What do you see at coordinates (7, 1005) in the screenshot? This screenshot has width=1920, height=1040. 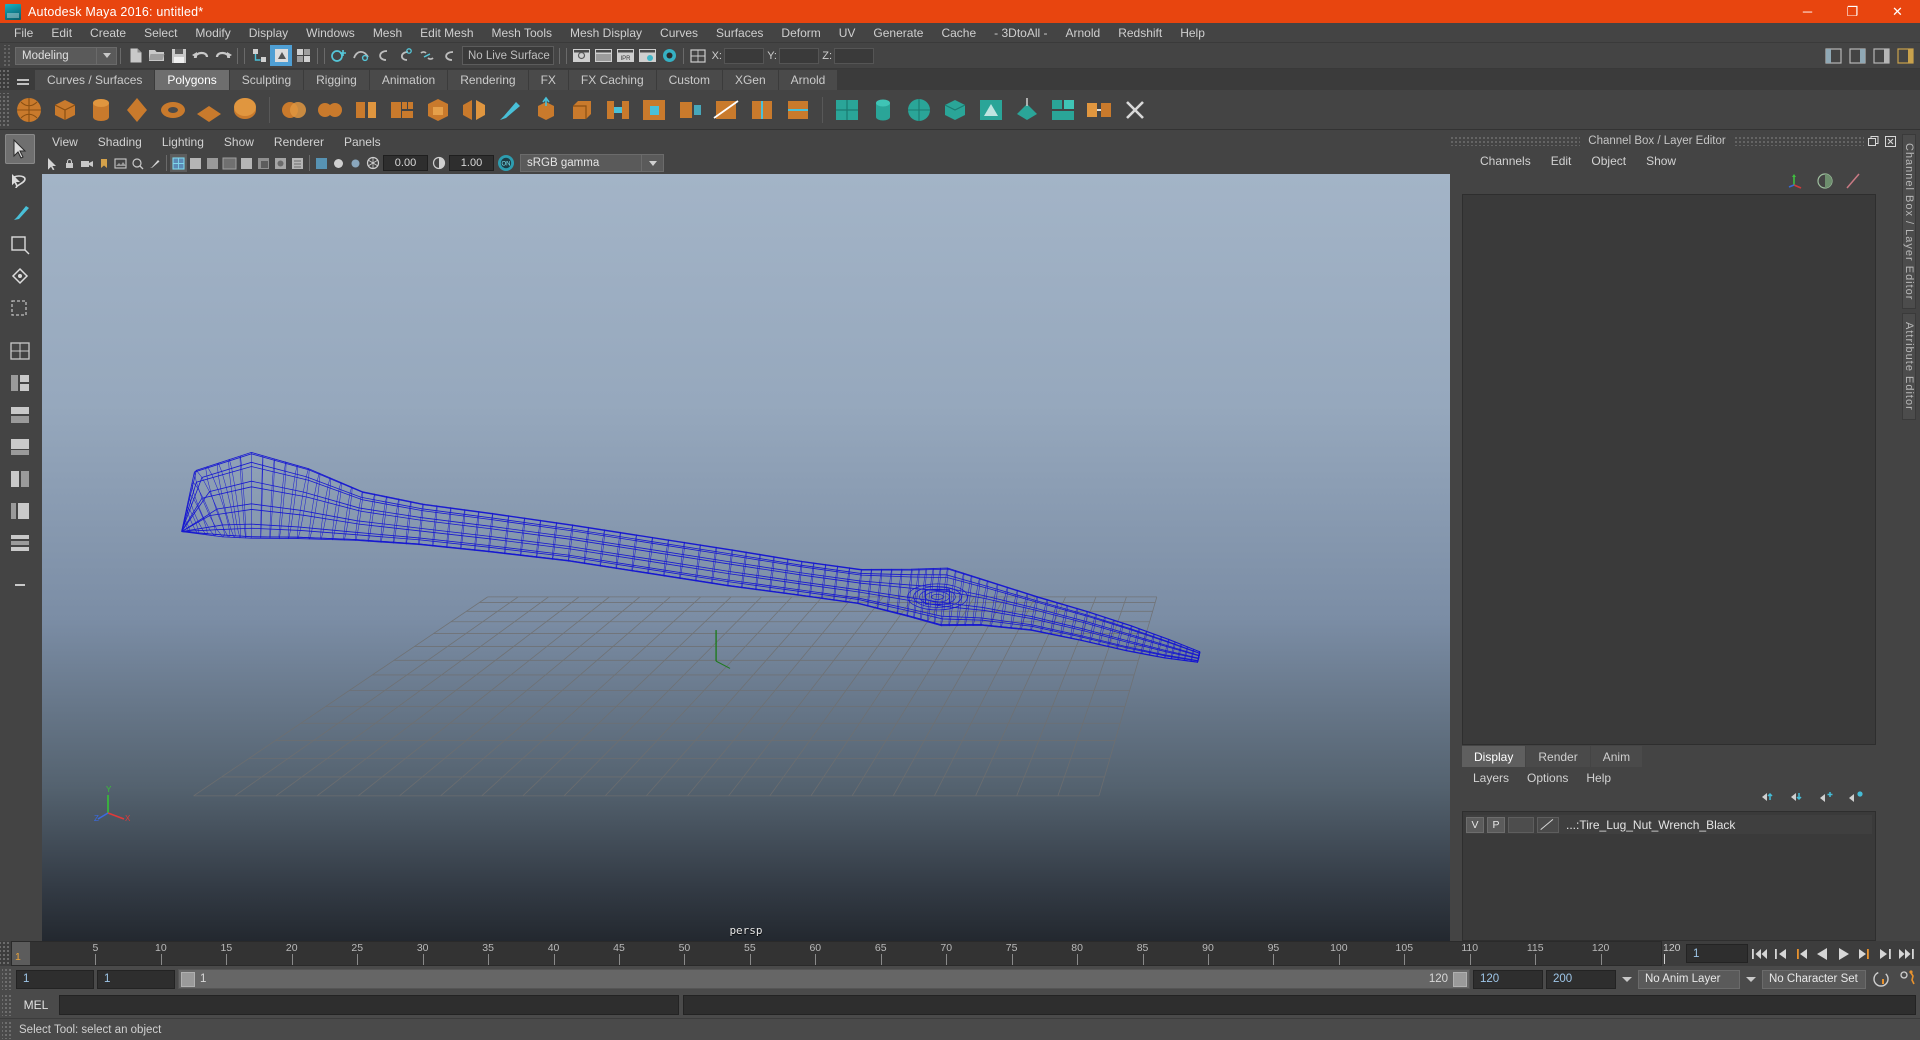 I see `command-line-grip` at bounding box center [7, 1005].